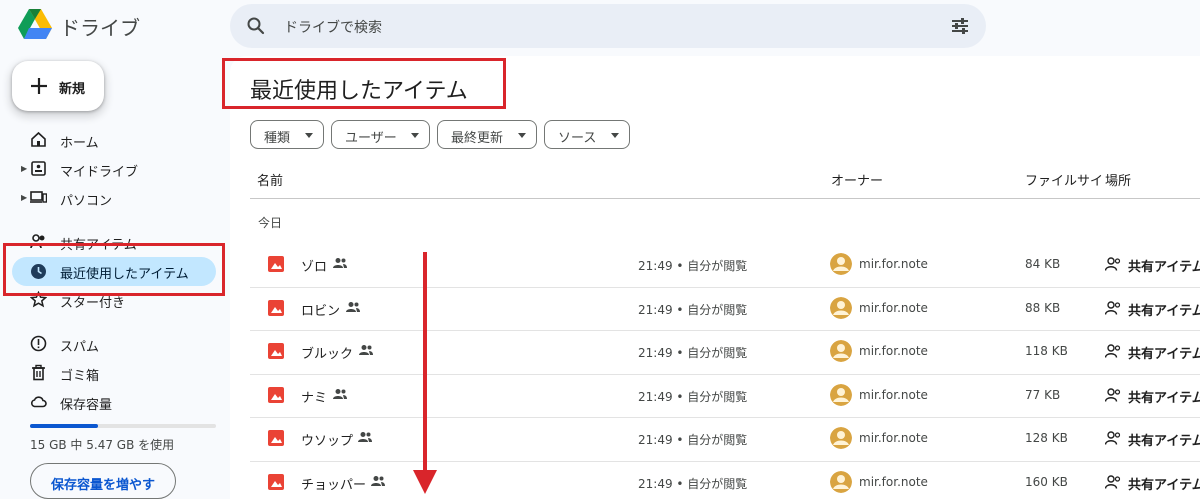 This screenshot has width=1200, height=499. I want to click on header-divider, so click(725, 198).